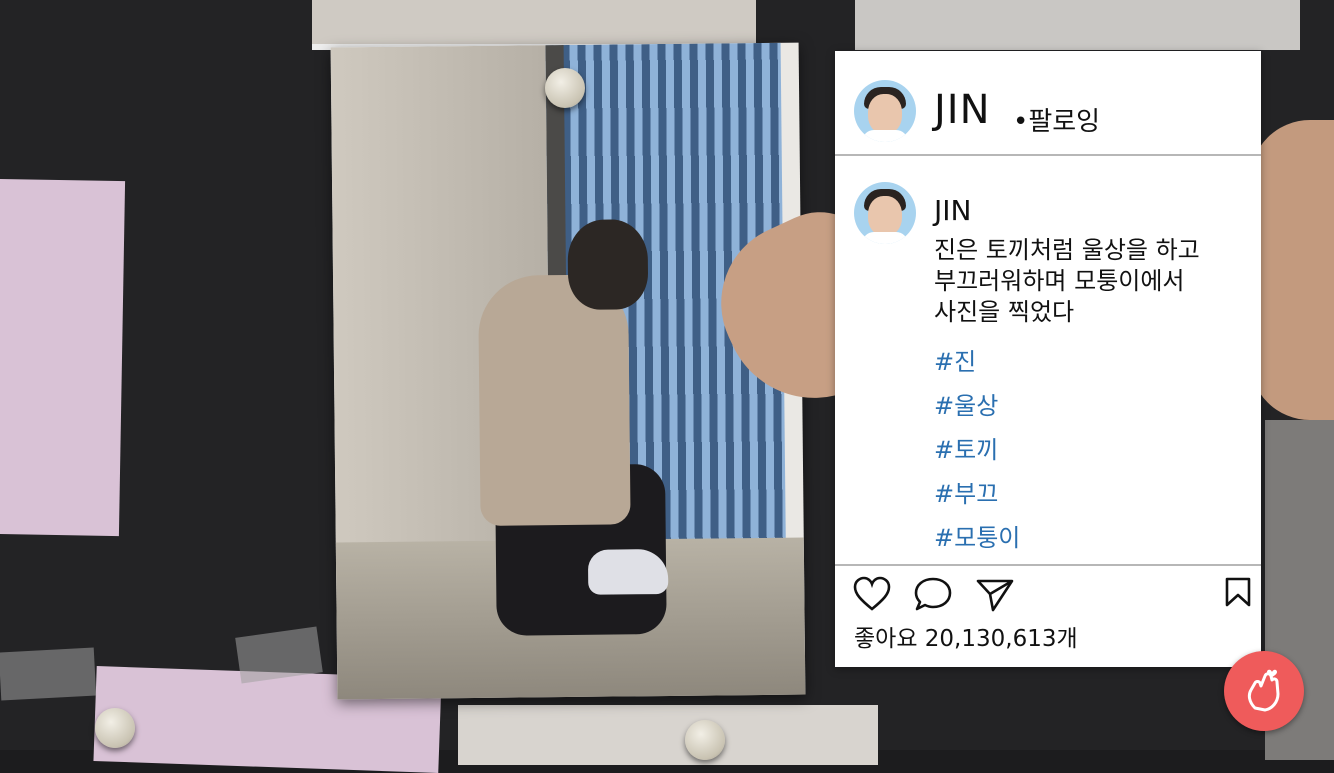  I want to click on tape-strip, so click(48, 674).